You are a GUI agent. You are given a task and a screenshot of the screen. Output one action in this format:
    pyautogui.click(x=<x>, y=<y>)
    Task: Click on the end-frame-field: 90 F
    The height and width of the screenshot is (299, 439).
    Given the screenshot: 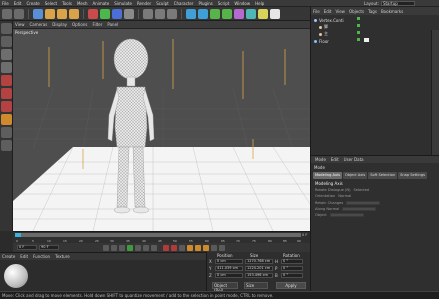 What is the action you would take?
    pyautogui.click(x=49, y=247)
    